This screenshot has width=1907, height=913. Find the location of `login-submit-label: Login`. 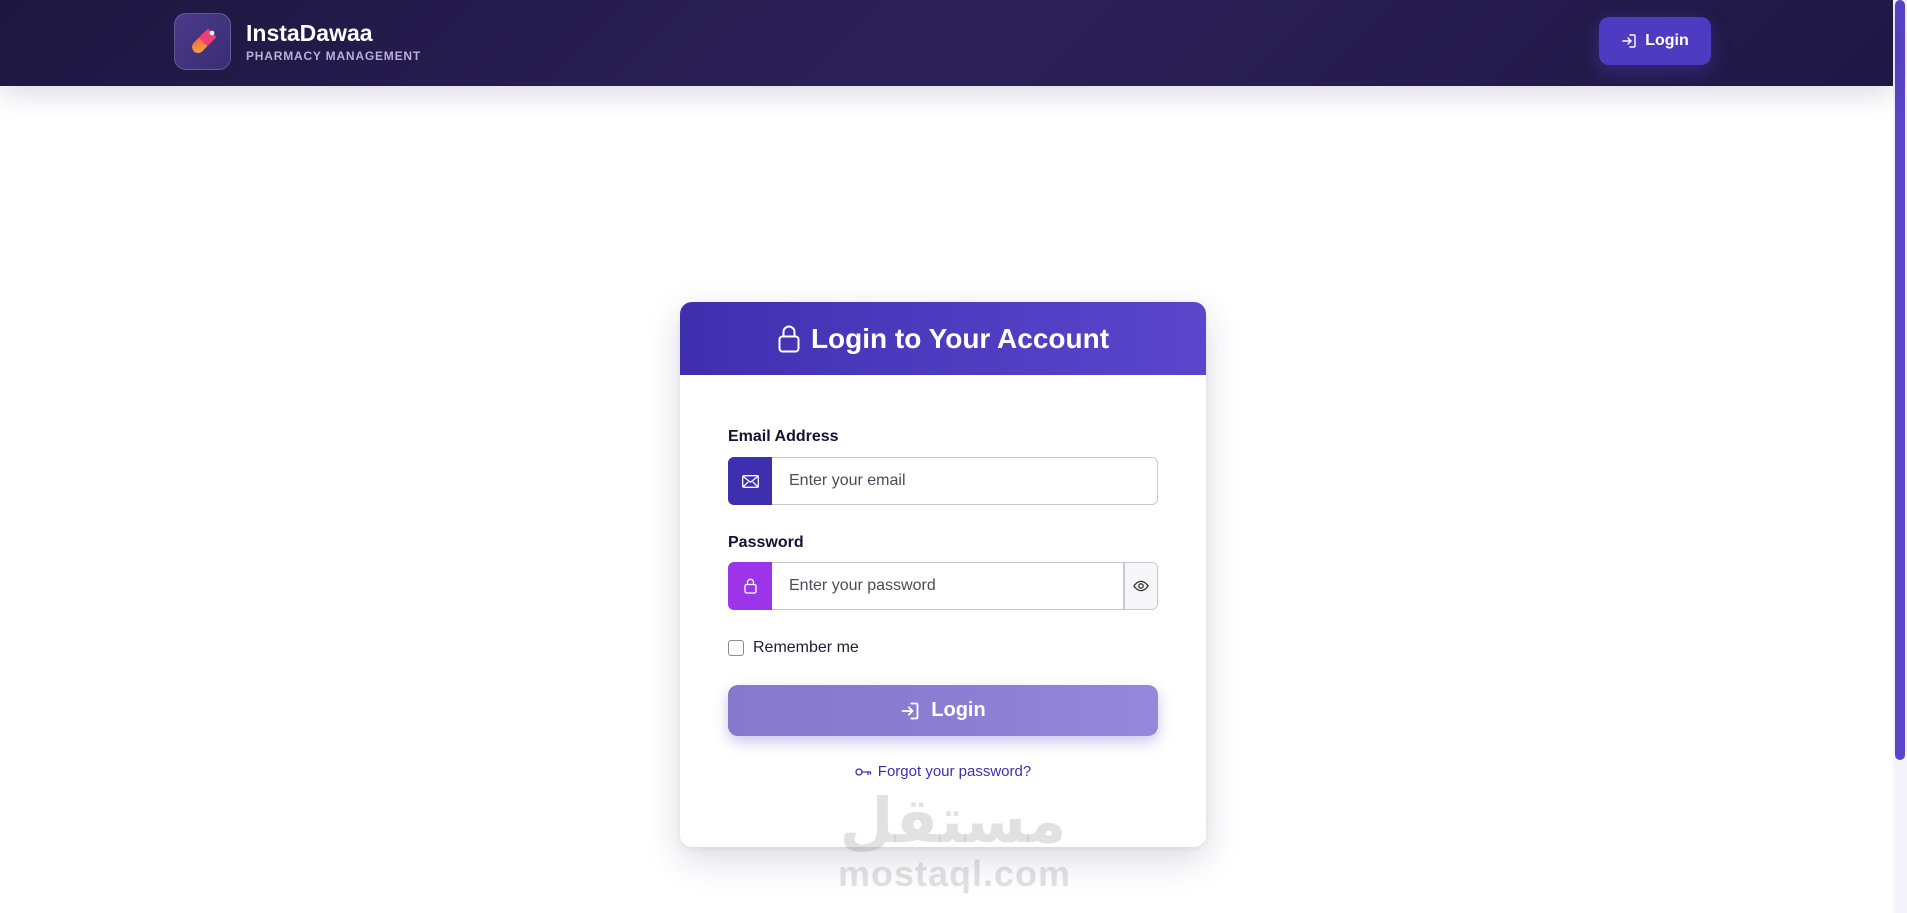

login-submit-label: Login is located at coordinates (958, 710).